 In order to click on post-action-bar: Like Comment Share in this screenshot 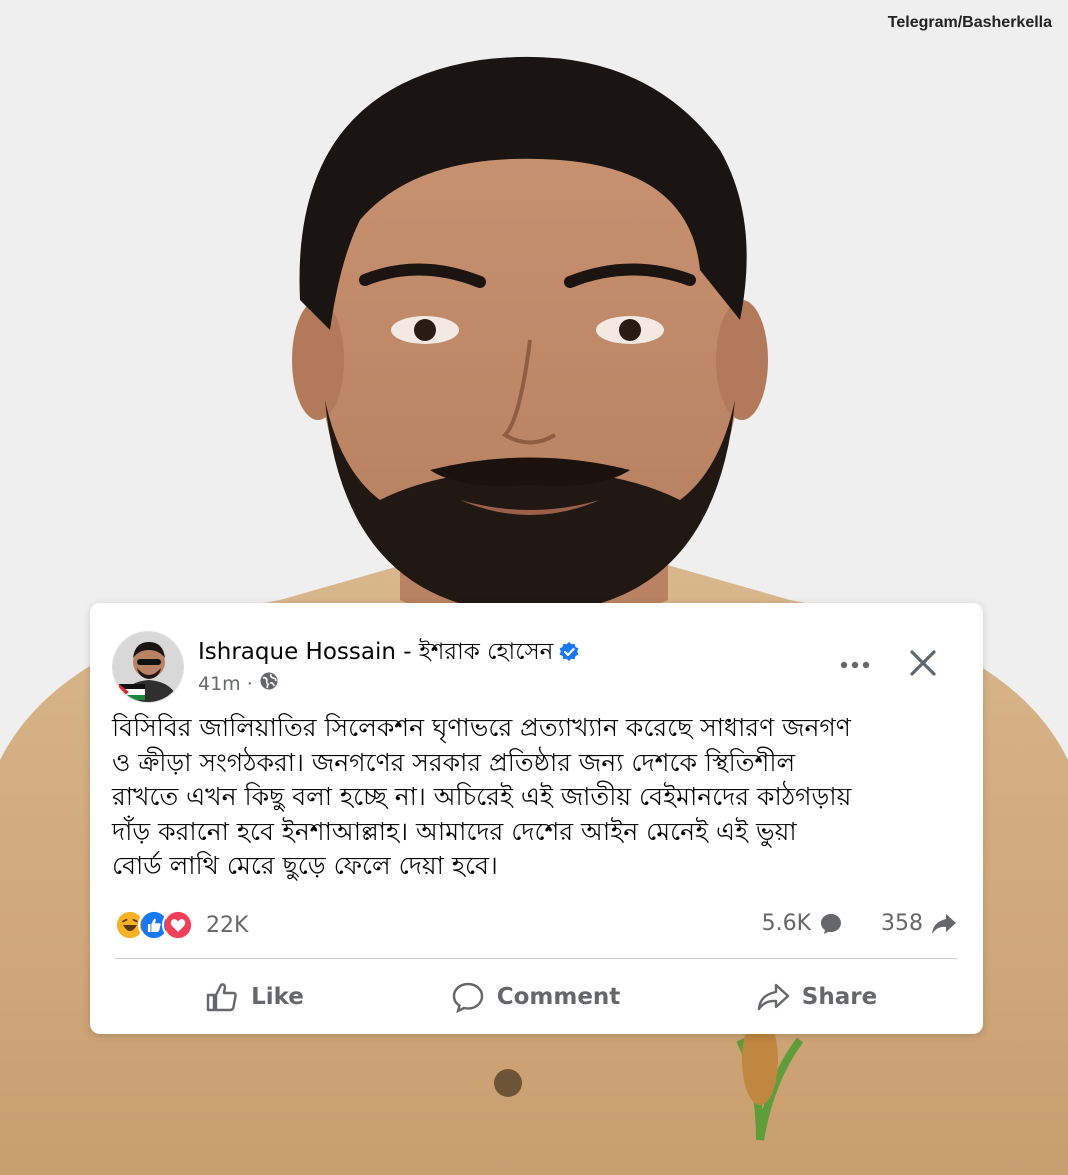, I will do `click(535, 997)`.